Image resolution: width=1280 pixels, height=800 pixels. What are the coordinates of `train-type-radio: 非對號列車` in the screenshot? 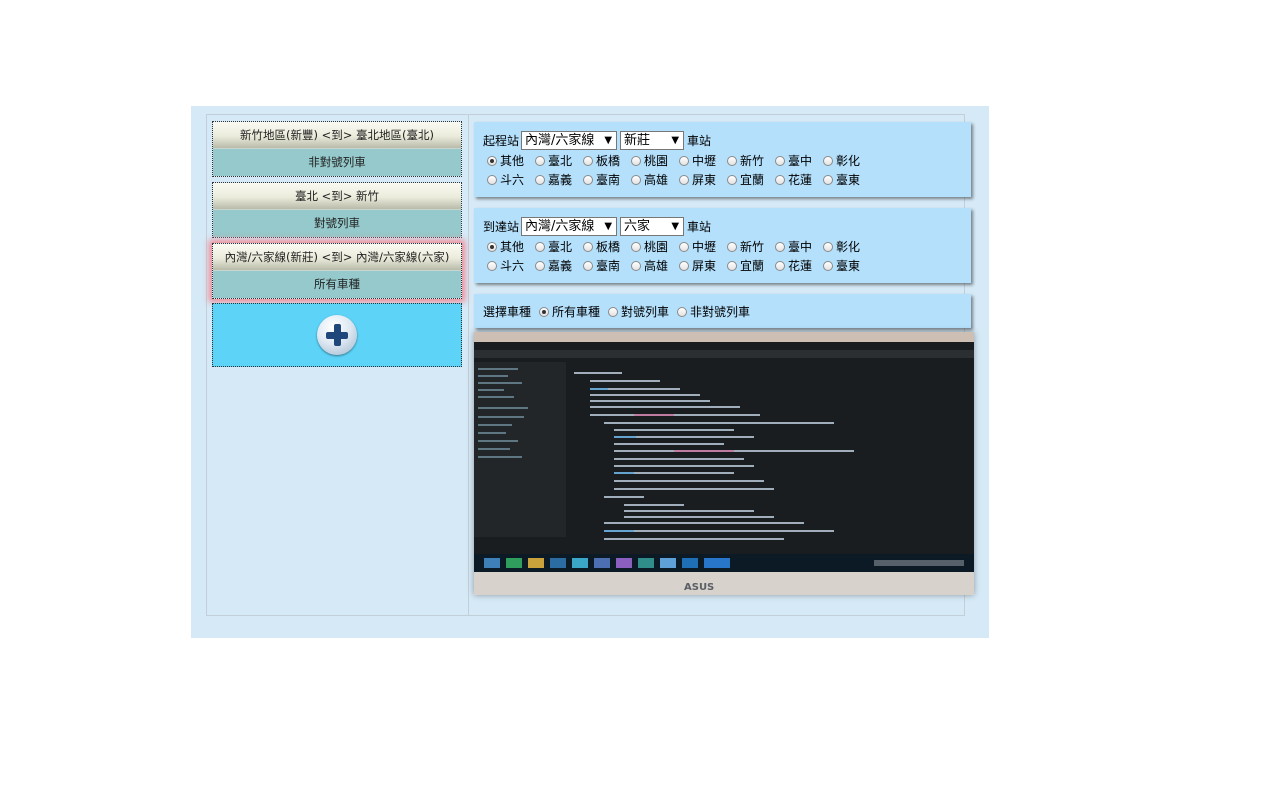 It's located at (713, 311).